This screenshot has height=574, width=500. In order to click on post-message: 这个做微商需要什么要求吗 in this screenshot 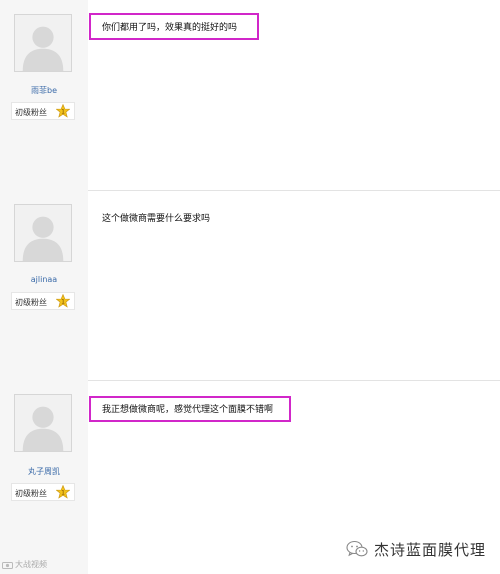, I will do `click(156, 219)`.